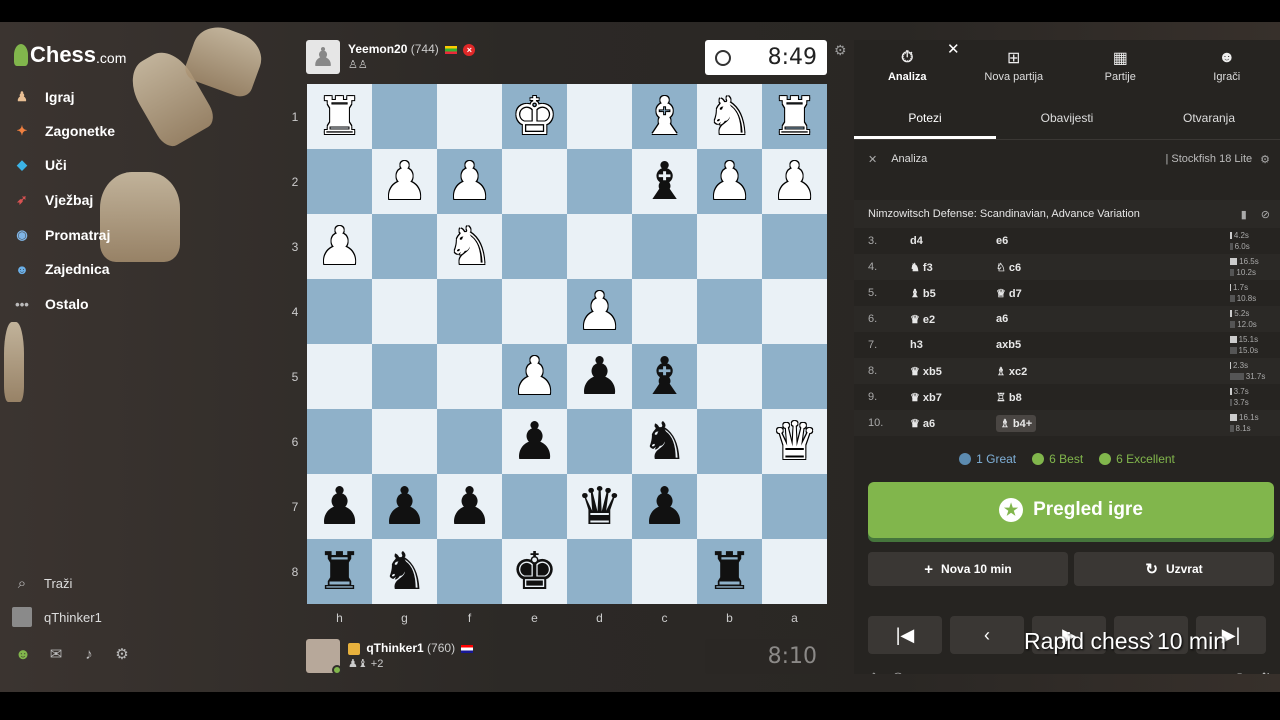 This screenshot has height=720, width=1280. Describe the element at coordinates (1036, 241) in the screenshot. I see `black-move: e6` at that location.